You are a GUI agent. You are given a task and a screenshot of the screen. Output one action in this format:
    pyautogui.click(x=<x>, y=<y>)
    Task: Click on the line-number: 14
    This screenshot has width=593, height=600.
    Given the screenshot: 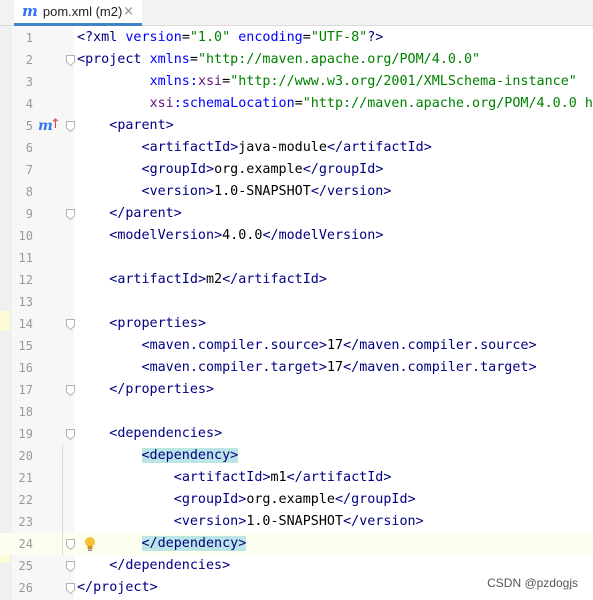 What is the action you would take?
    pyautogui.click(x=22, y=324)
    